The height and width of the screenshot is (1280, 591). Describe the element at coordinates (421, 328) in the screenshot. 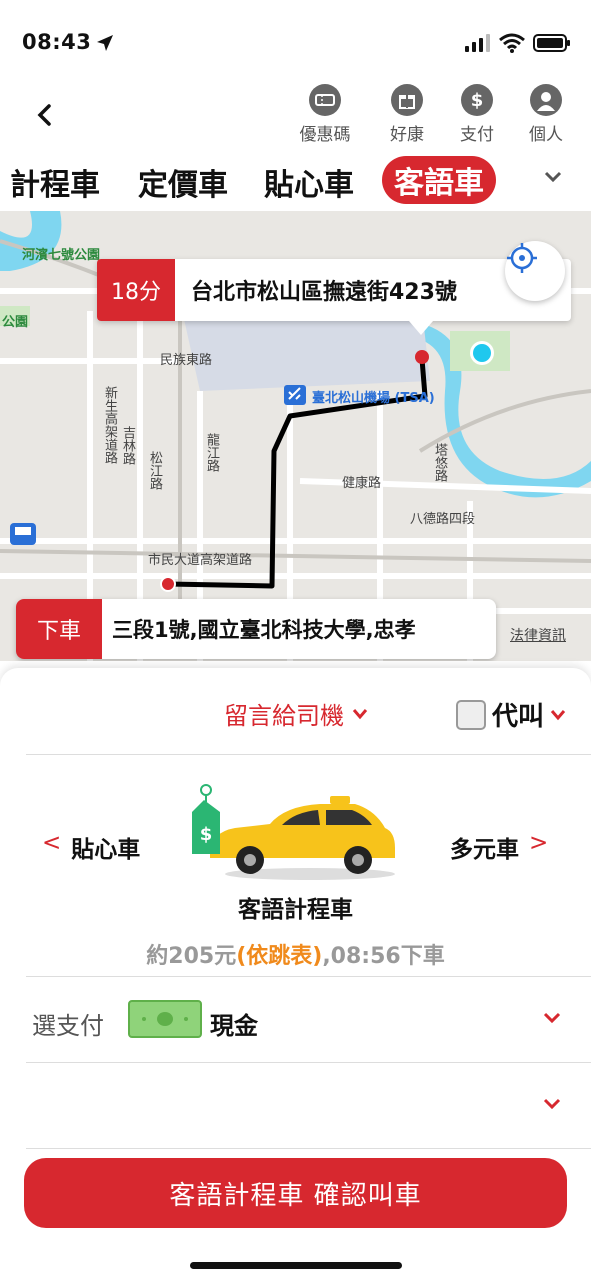

I see `card-pointer` at that location.